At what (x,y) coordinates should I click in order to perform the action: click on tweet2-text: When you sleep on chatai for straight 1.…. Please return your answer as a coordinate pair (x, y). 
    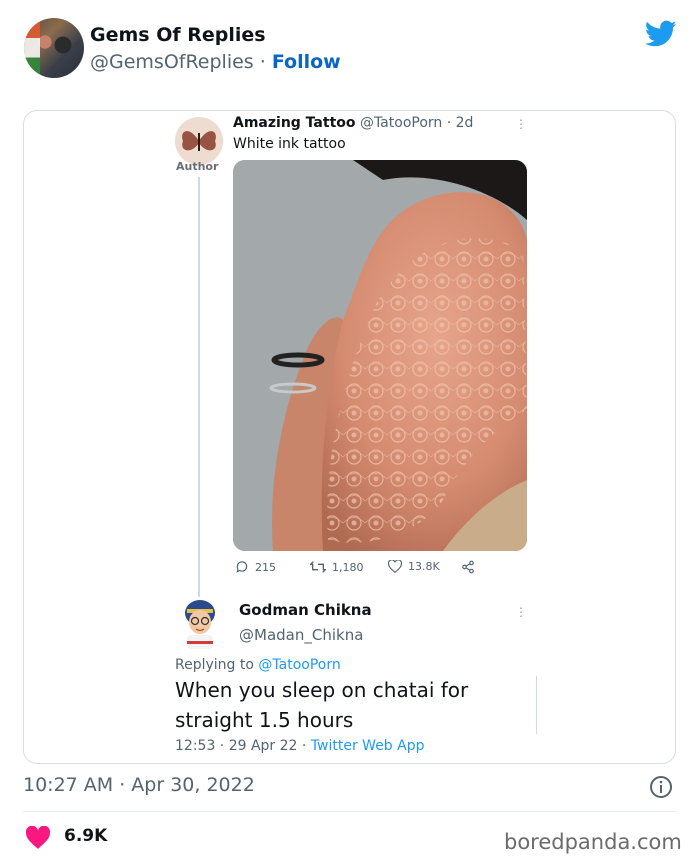
    Looking at the image, I should click on (322, 705).